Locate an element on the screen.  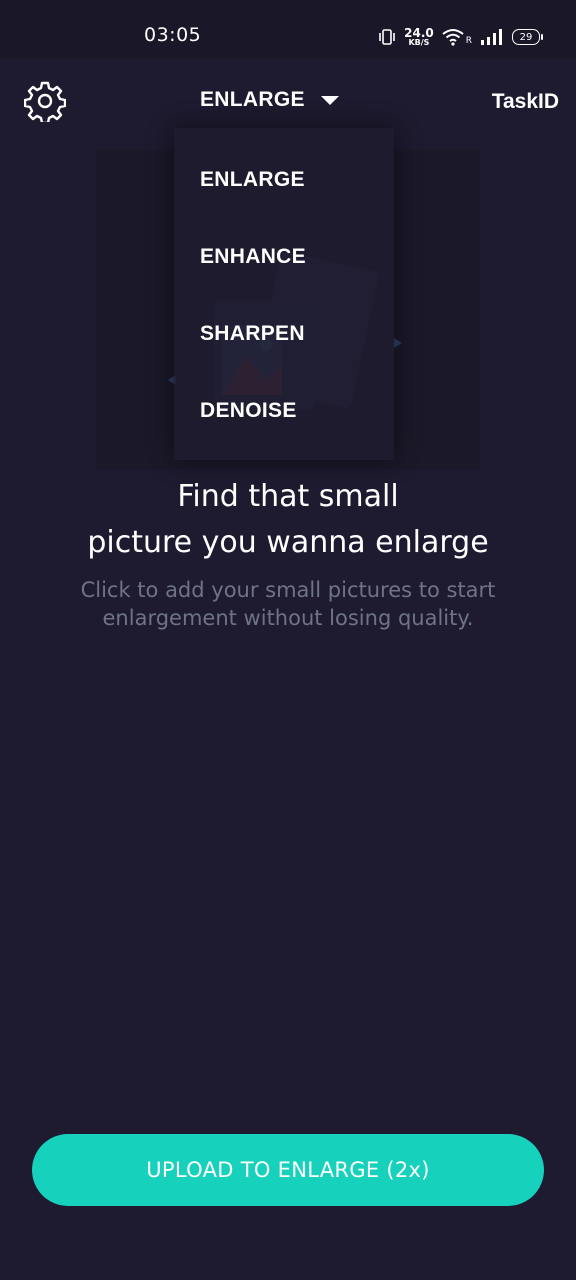
battery-level: 29 is located at coordinates (526, 37).